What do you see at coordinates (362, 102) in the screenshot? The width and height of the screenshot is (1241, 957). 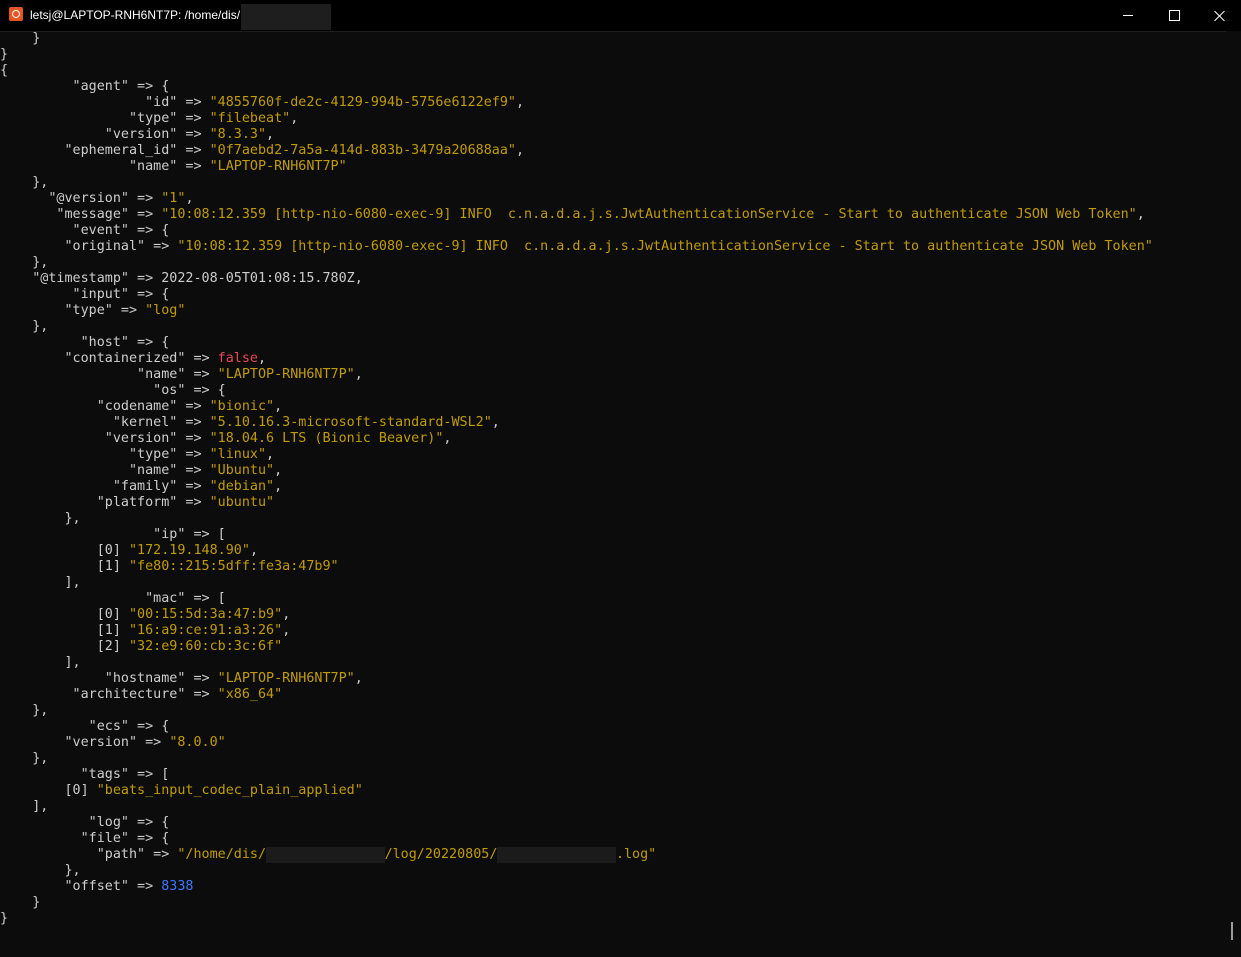 I see `string-value: "4855760f-de2c-4129-994b-5756e6122ef9"` at bounding box center [362, 102].